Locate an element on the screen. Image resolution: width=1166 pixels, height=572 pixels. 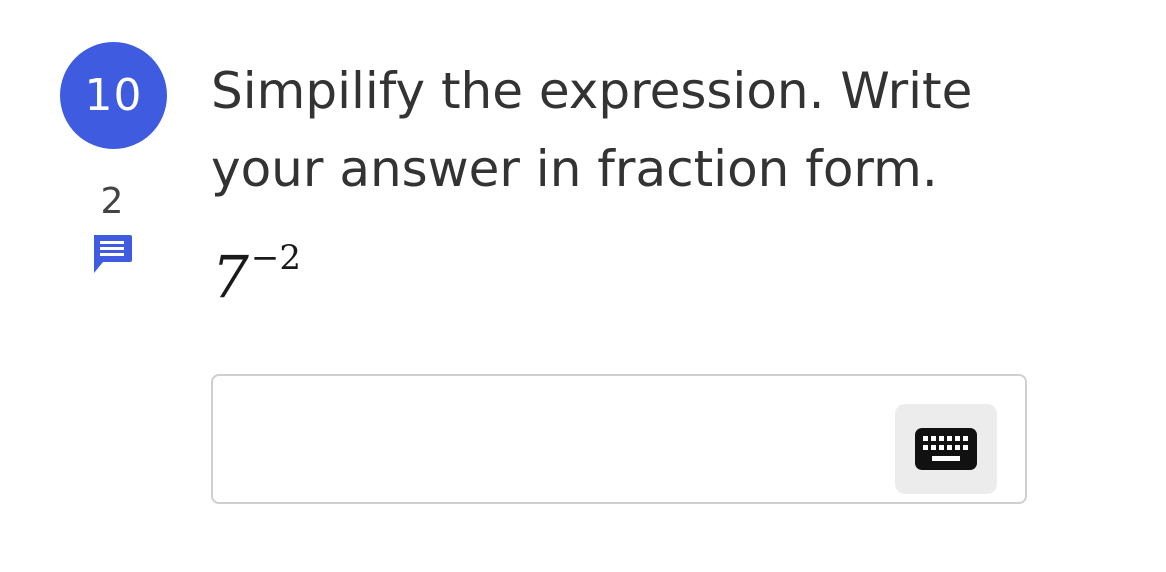
math-expression: 7−2 is located at coordinates (256, 272).